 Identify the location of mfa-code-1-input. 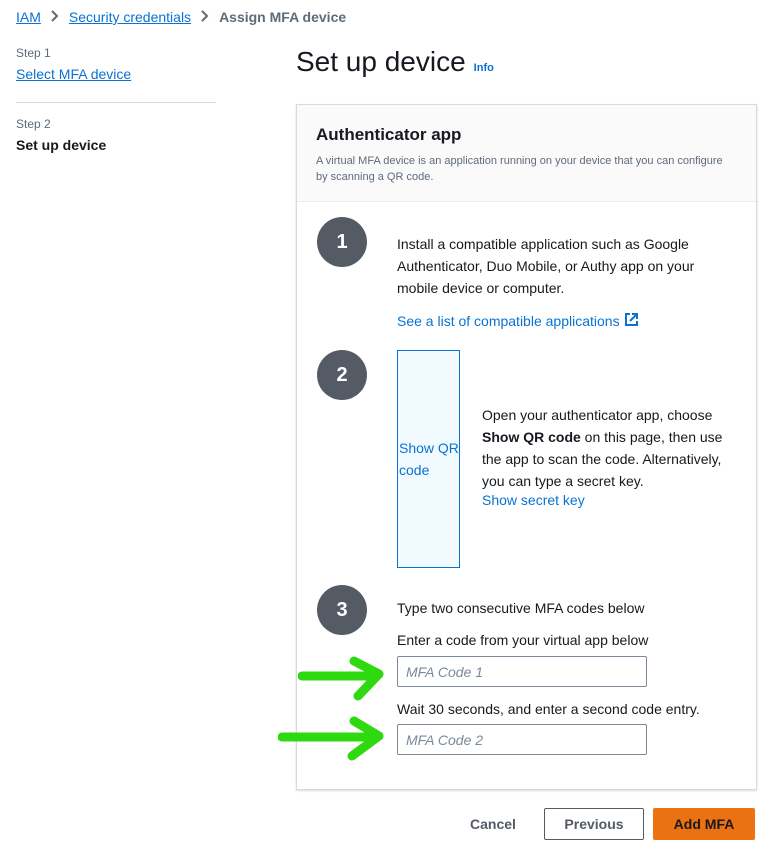
(522, 671).